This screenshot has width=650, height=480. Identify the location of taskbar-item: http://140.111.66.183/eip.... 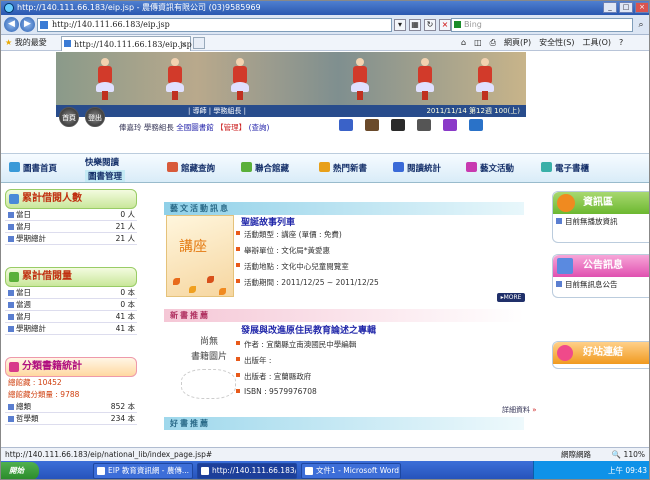
(247, 471).